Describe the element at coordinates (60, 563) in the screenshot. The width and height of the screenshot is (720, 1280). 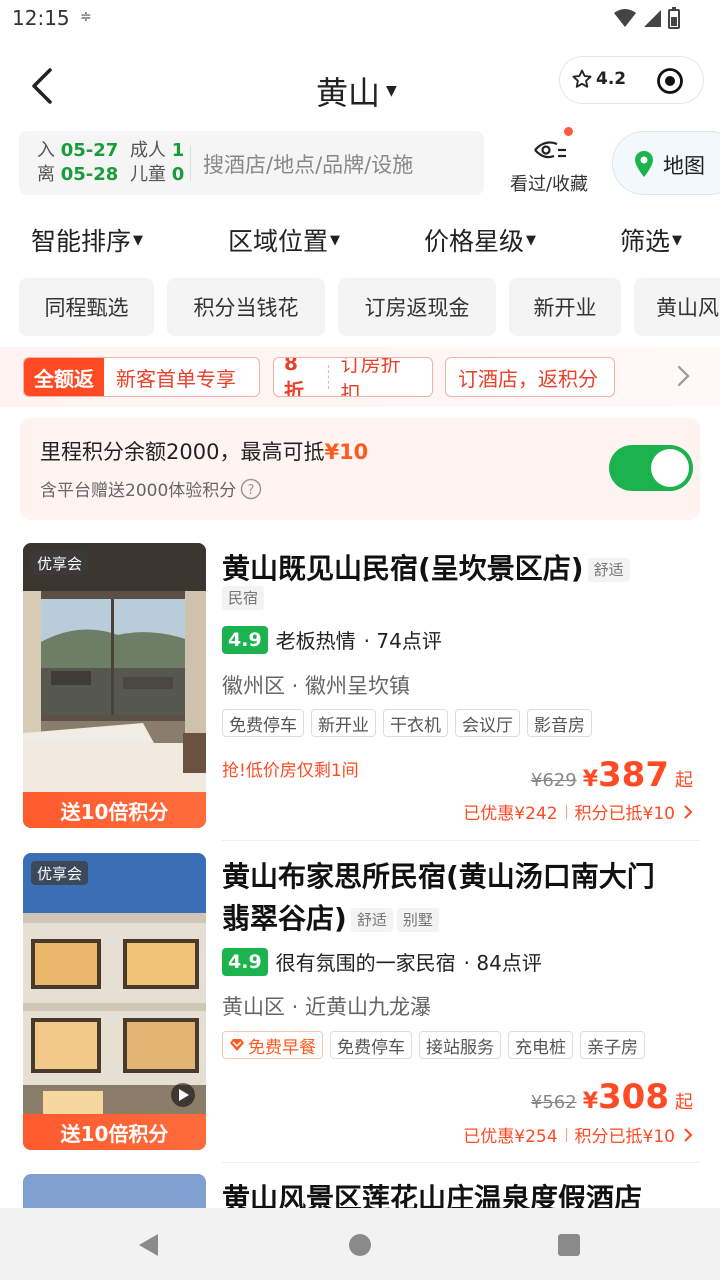
I see `vip-badge: 优享会` at that location.